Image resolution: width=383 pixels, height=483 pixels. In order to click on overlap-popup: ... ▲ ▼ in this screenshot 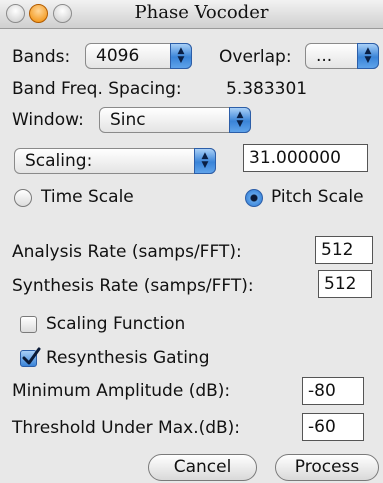, I will do `click(342, 56)`.